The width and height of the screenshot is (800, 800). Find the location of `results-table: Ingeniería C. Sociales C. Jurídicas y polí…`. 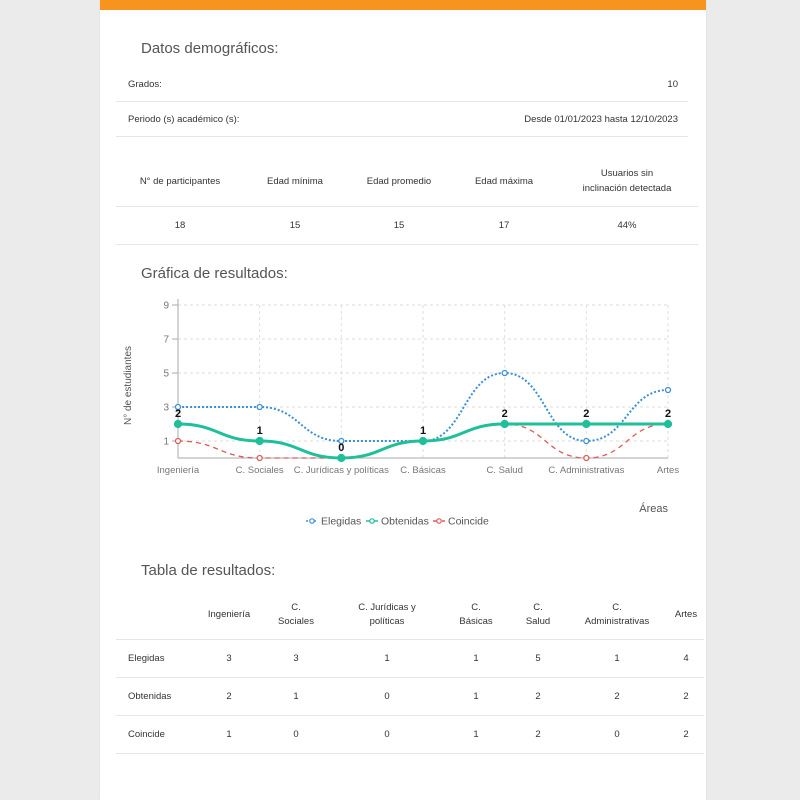

results-table: Ingeniería C. Sociales C. Jurídicas y polí… is located at coordinates (410, 672).